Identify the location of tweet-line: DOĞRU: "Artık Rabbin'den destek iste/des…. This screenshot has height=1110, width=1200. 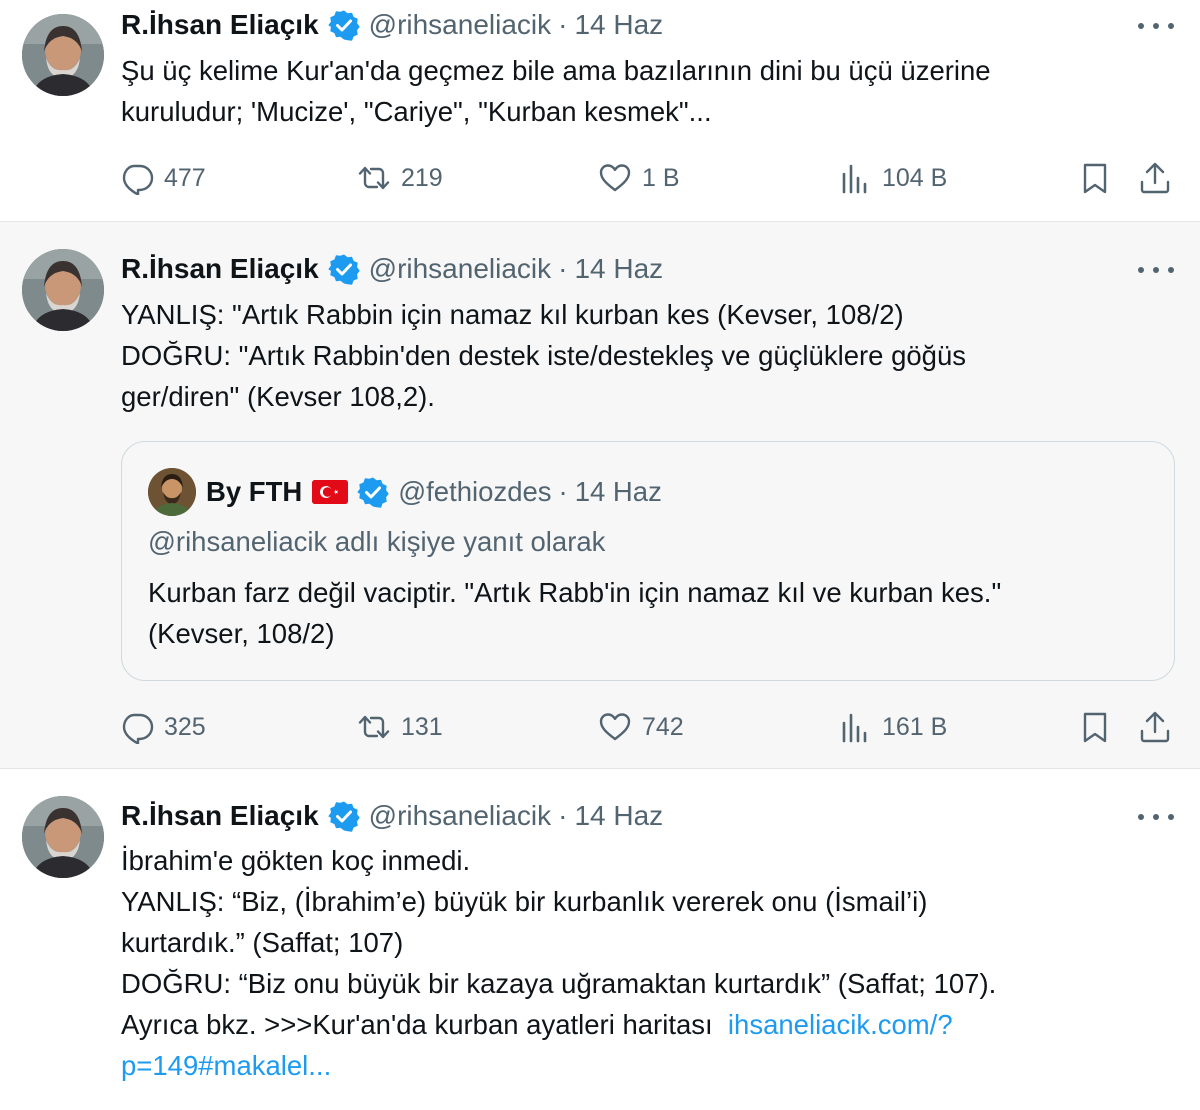
(544, 355).